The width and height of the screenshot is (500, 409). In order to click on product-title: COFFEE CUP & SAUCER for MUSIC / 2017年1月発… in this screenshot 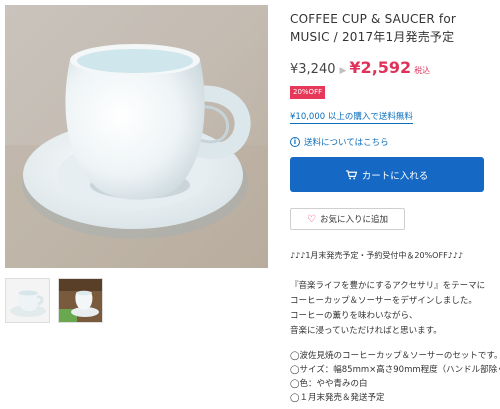, I will do `click(373, 28)`.